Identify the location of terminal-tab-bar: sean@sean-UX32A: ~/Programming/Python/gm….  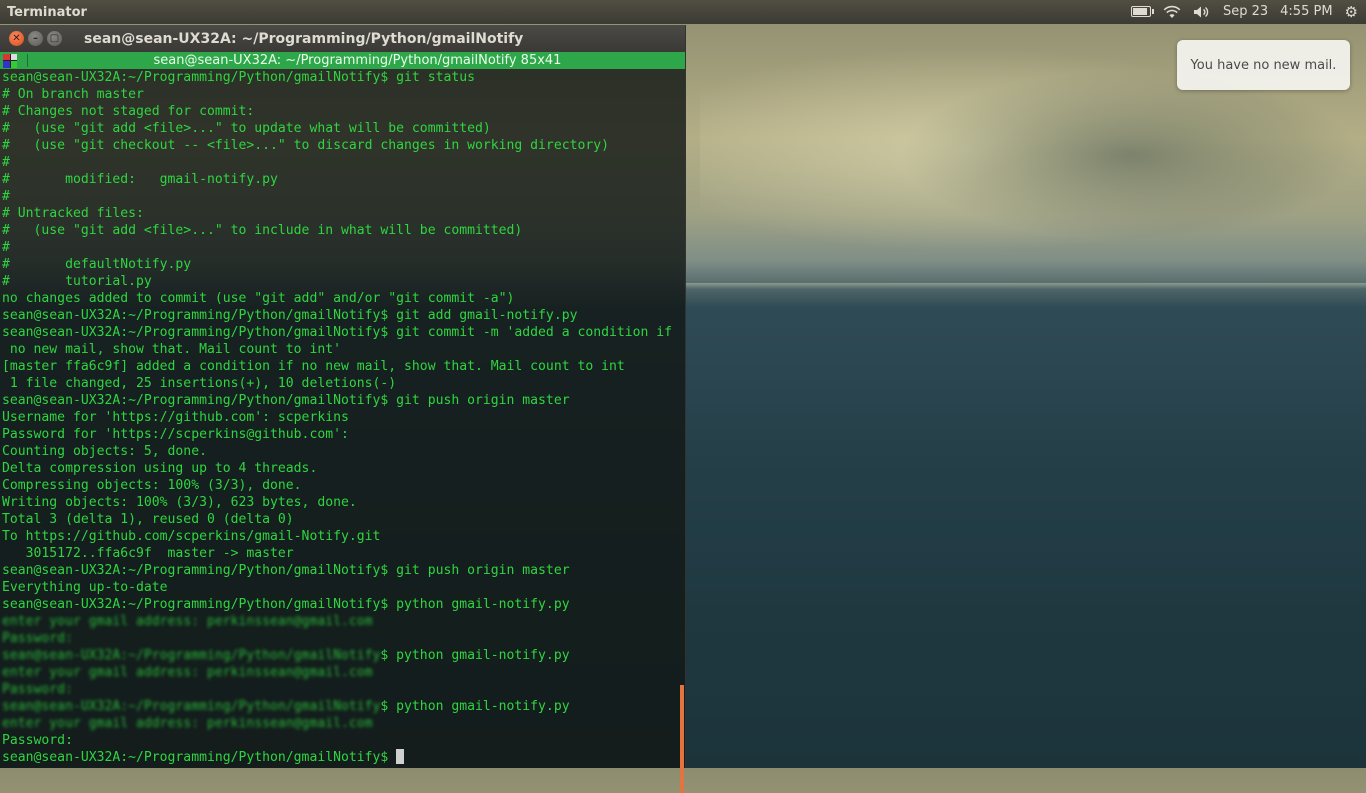
(342, 60).